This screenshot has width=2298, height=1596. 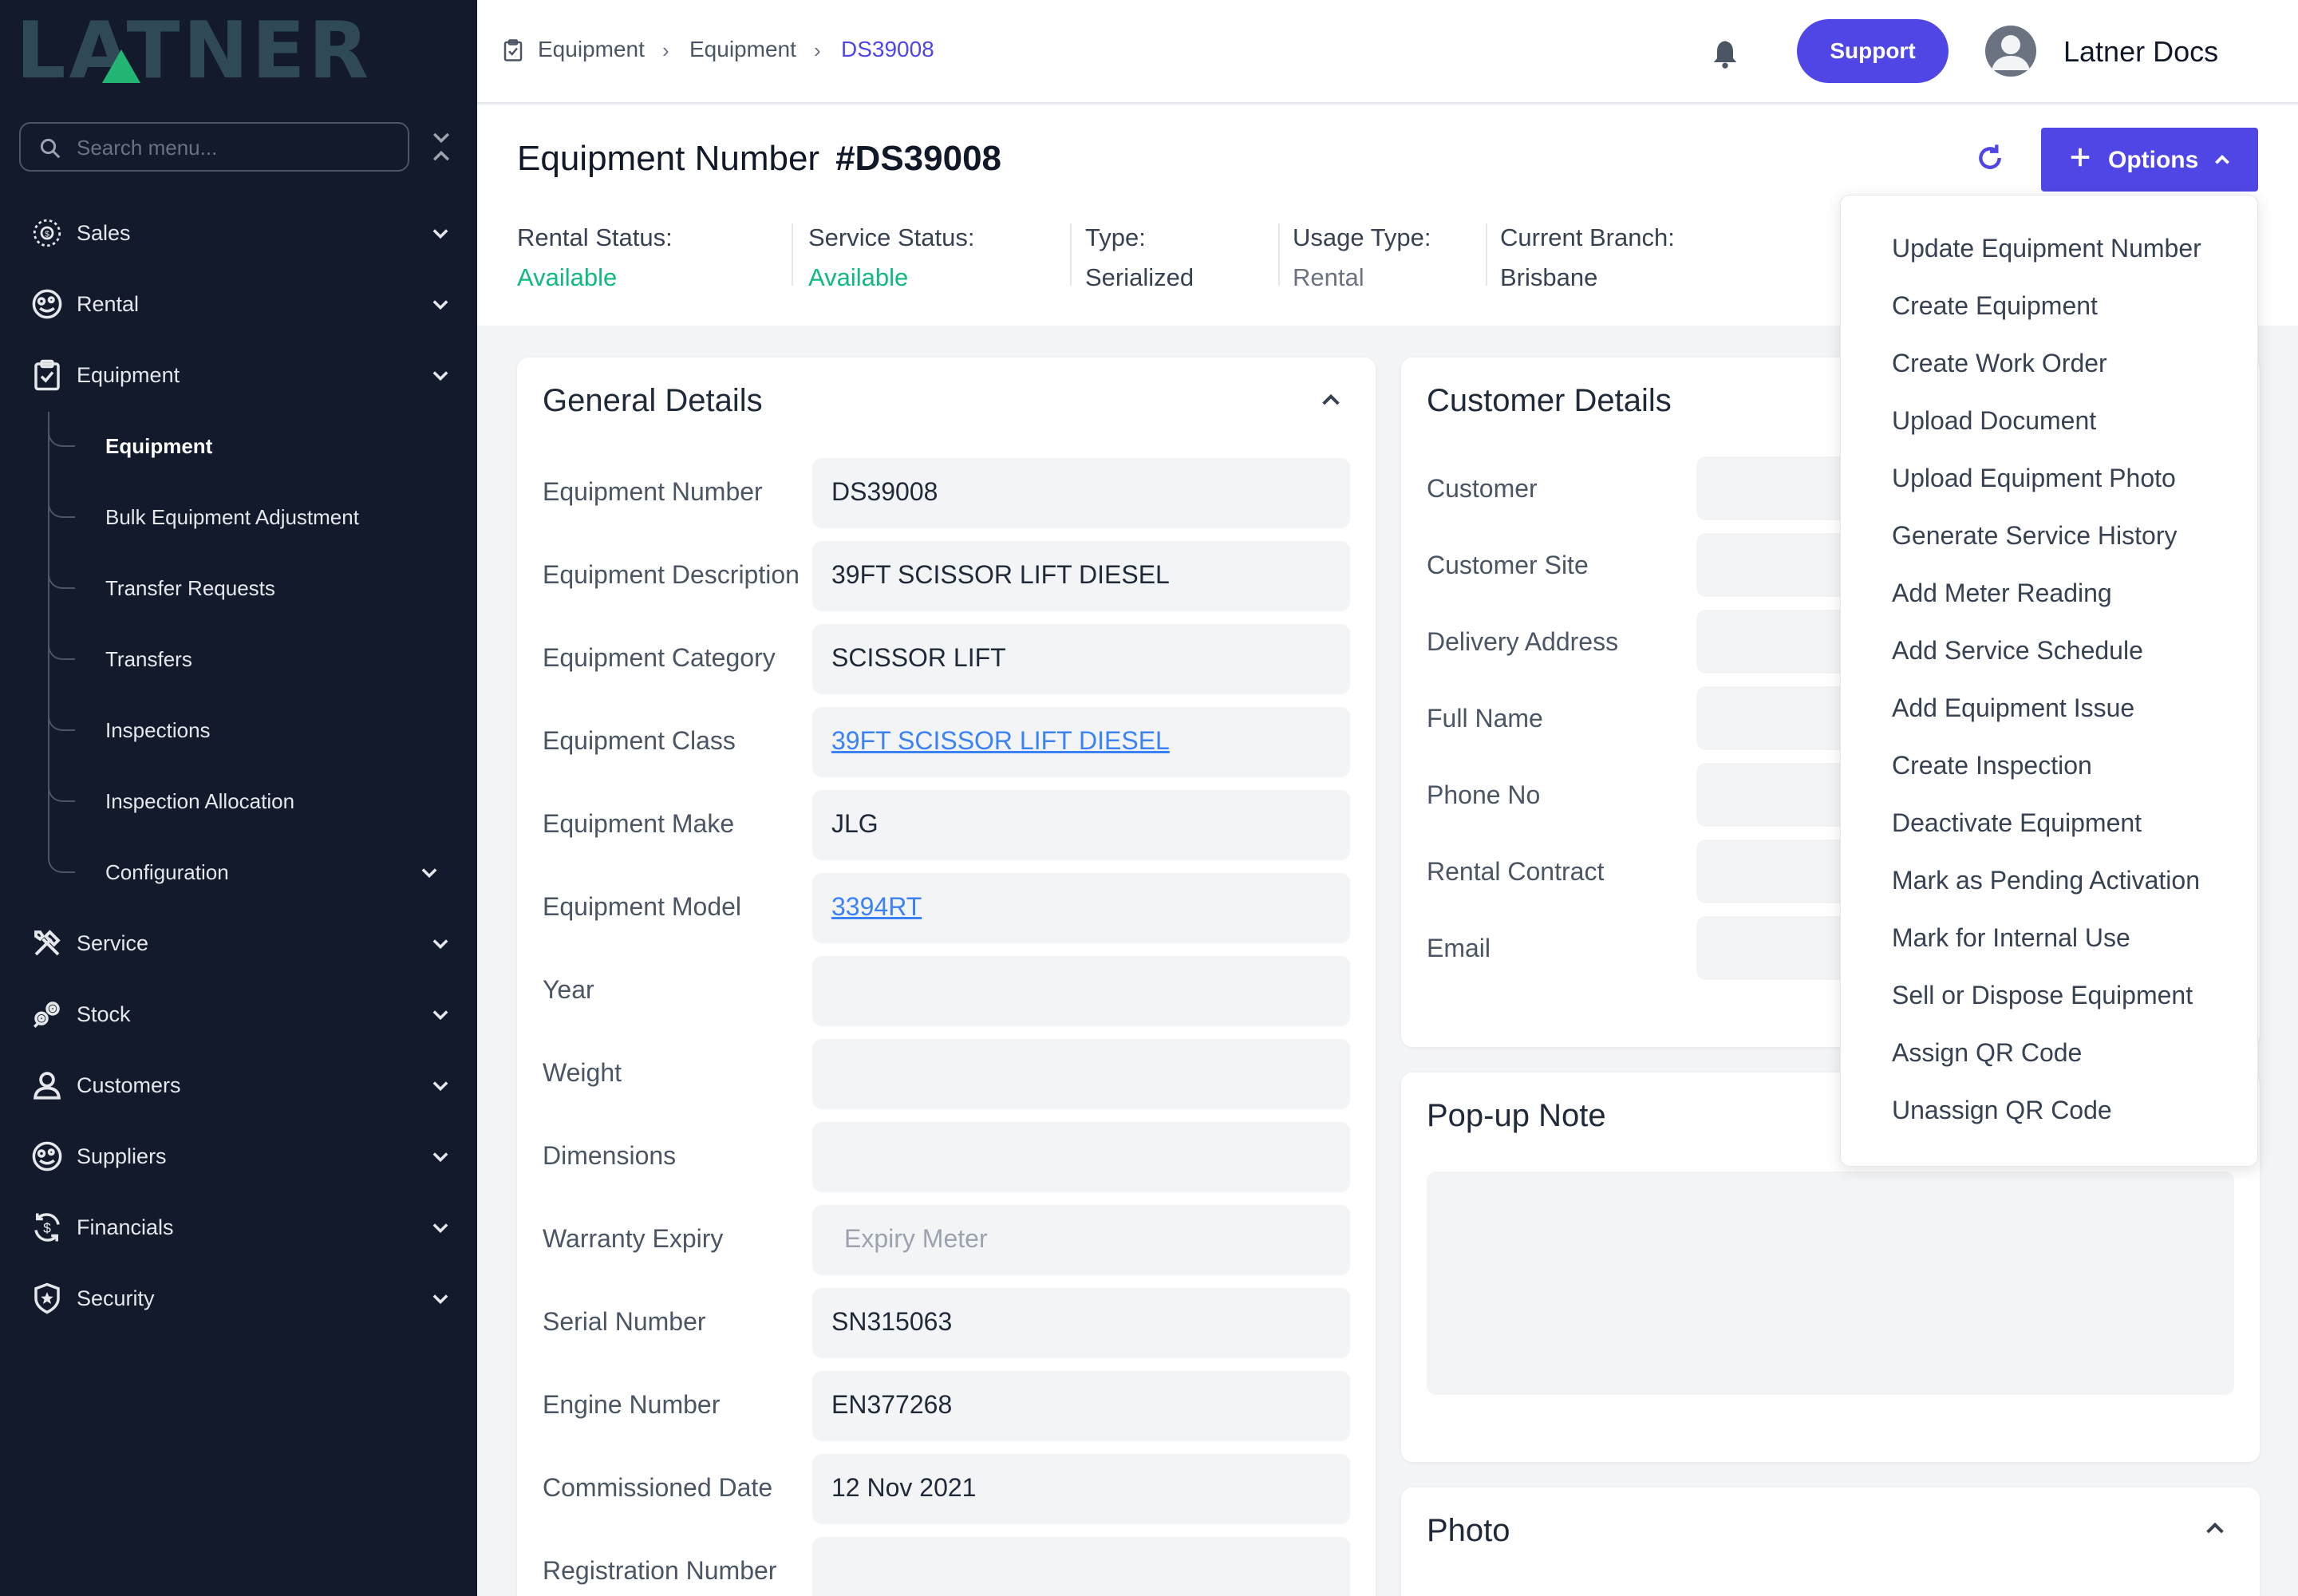 I want to click on sales-icon: $, so click(x=47, y=233).